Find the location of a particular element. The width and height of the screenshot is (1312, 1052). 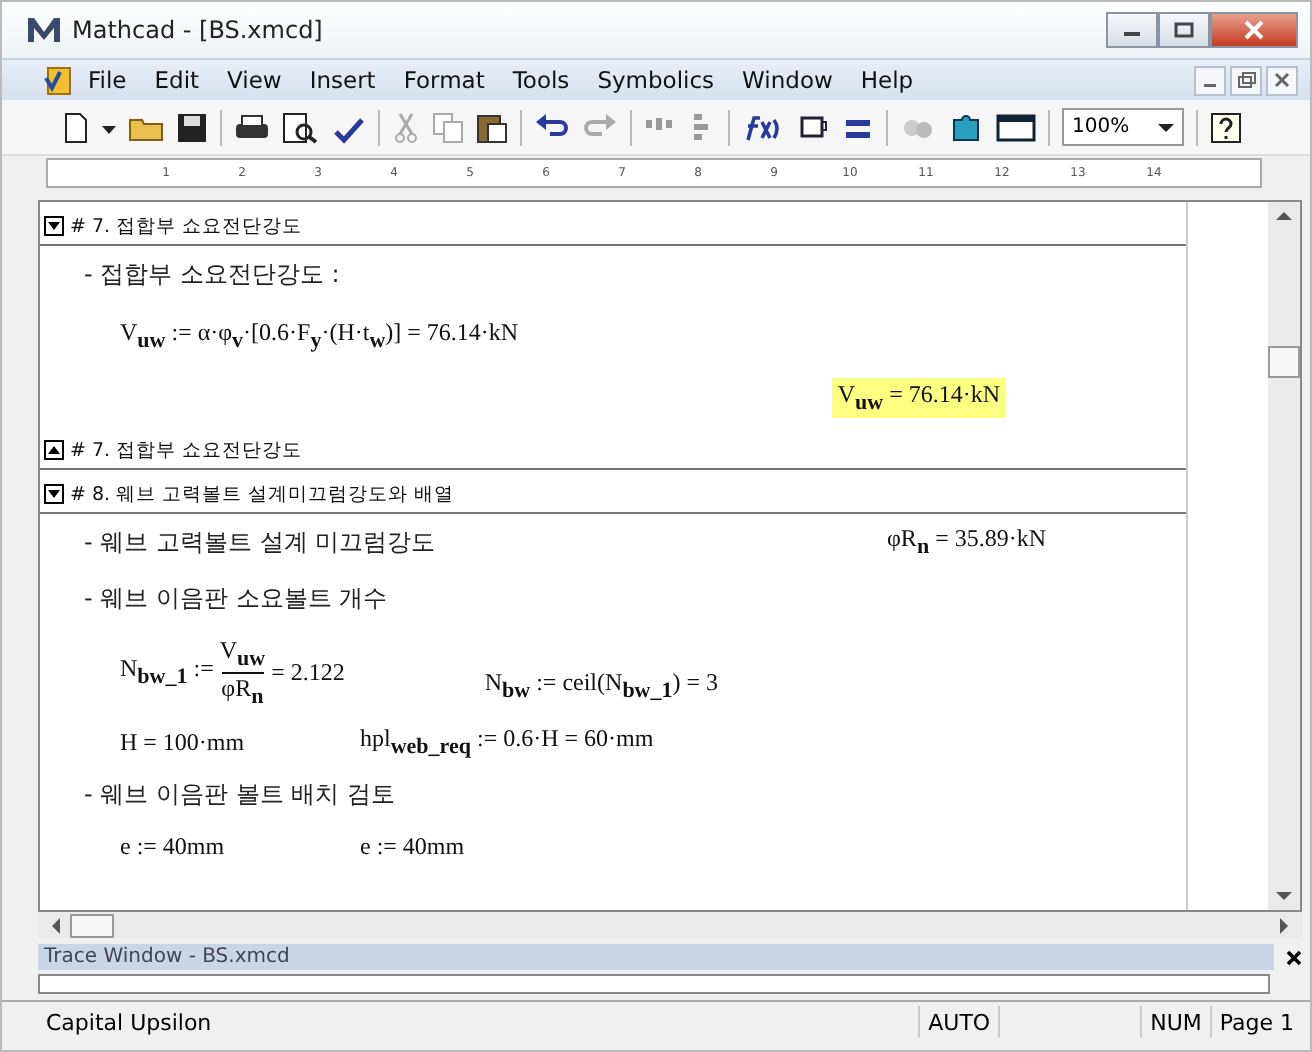

text-region: - 웨브 이음판 볼트 배치 검토 is located at coordinates (239, 794).